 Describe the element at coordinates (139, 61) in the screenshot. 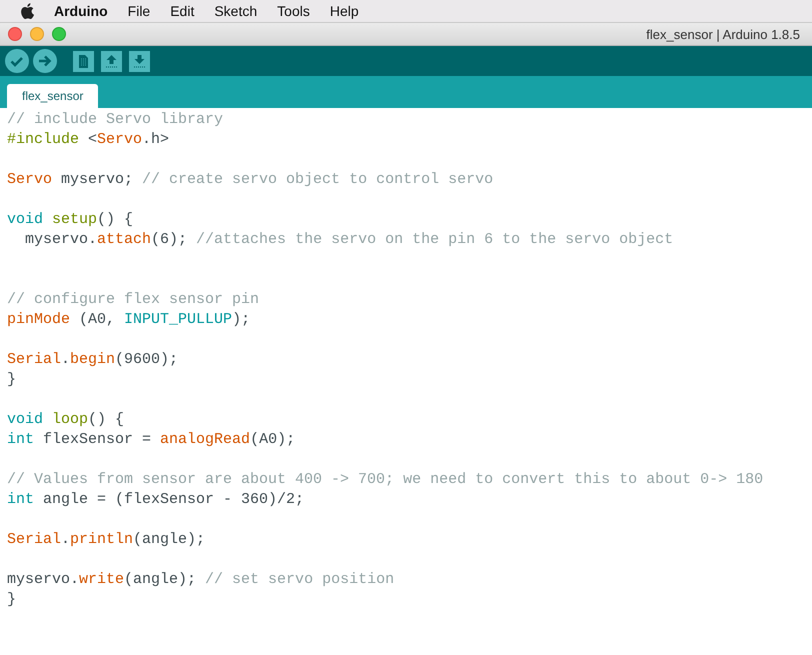

I see `save-button` at that location.